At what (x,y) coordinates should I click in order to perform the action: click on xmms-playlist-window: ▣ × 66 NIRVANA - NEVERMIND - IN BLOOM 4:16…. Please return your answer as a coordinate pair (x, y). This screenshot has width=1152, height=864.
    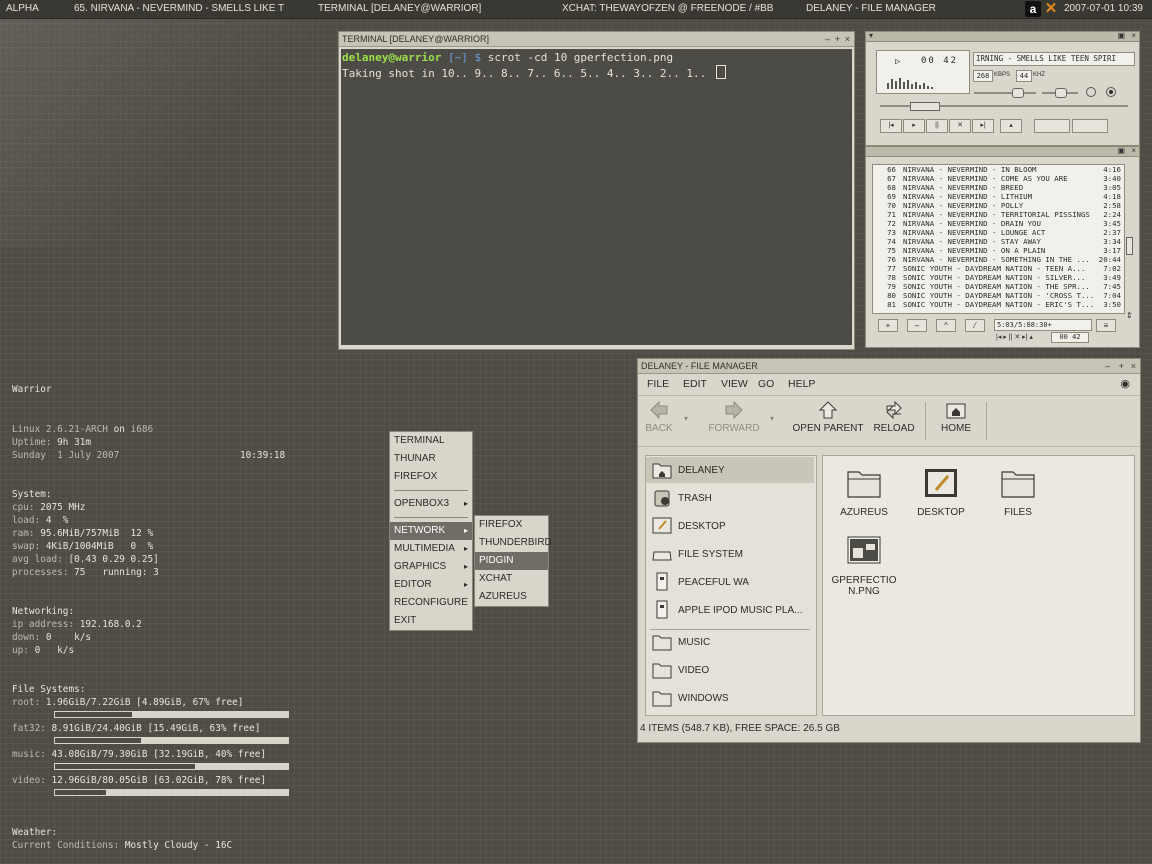
    Looking at the image, I should click on (1002, 247).